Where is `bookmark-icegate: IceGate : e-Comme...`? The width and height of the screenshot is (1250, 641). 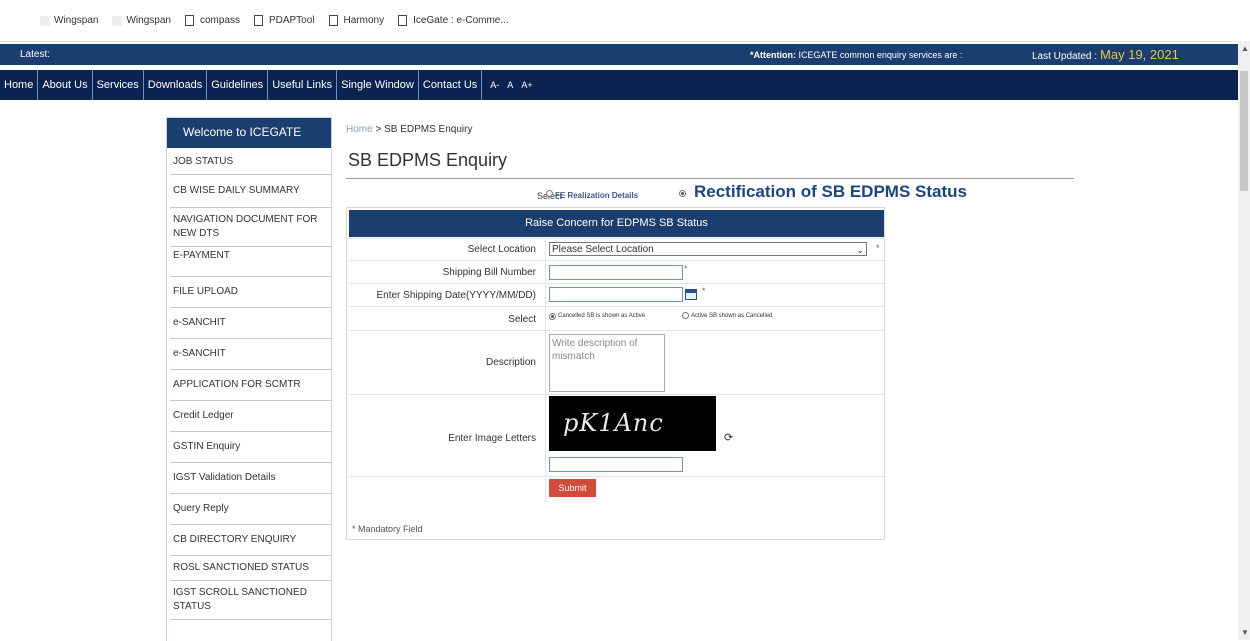 bookmark-icegate: IceGate : e-Comme... is located at coordinates (453, 20).